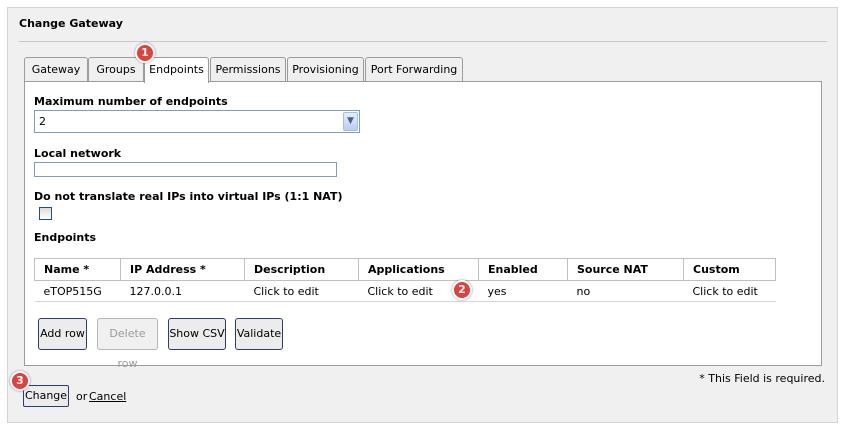  I want to click on cell-name: eTOP515G, so click(77, 291).